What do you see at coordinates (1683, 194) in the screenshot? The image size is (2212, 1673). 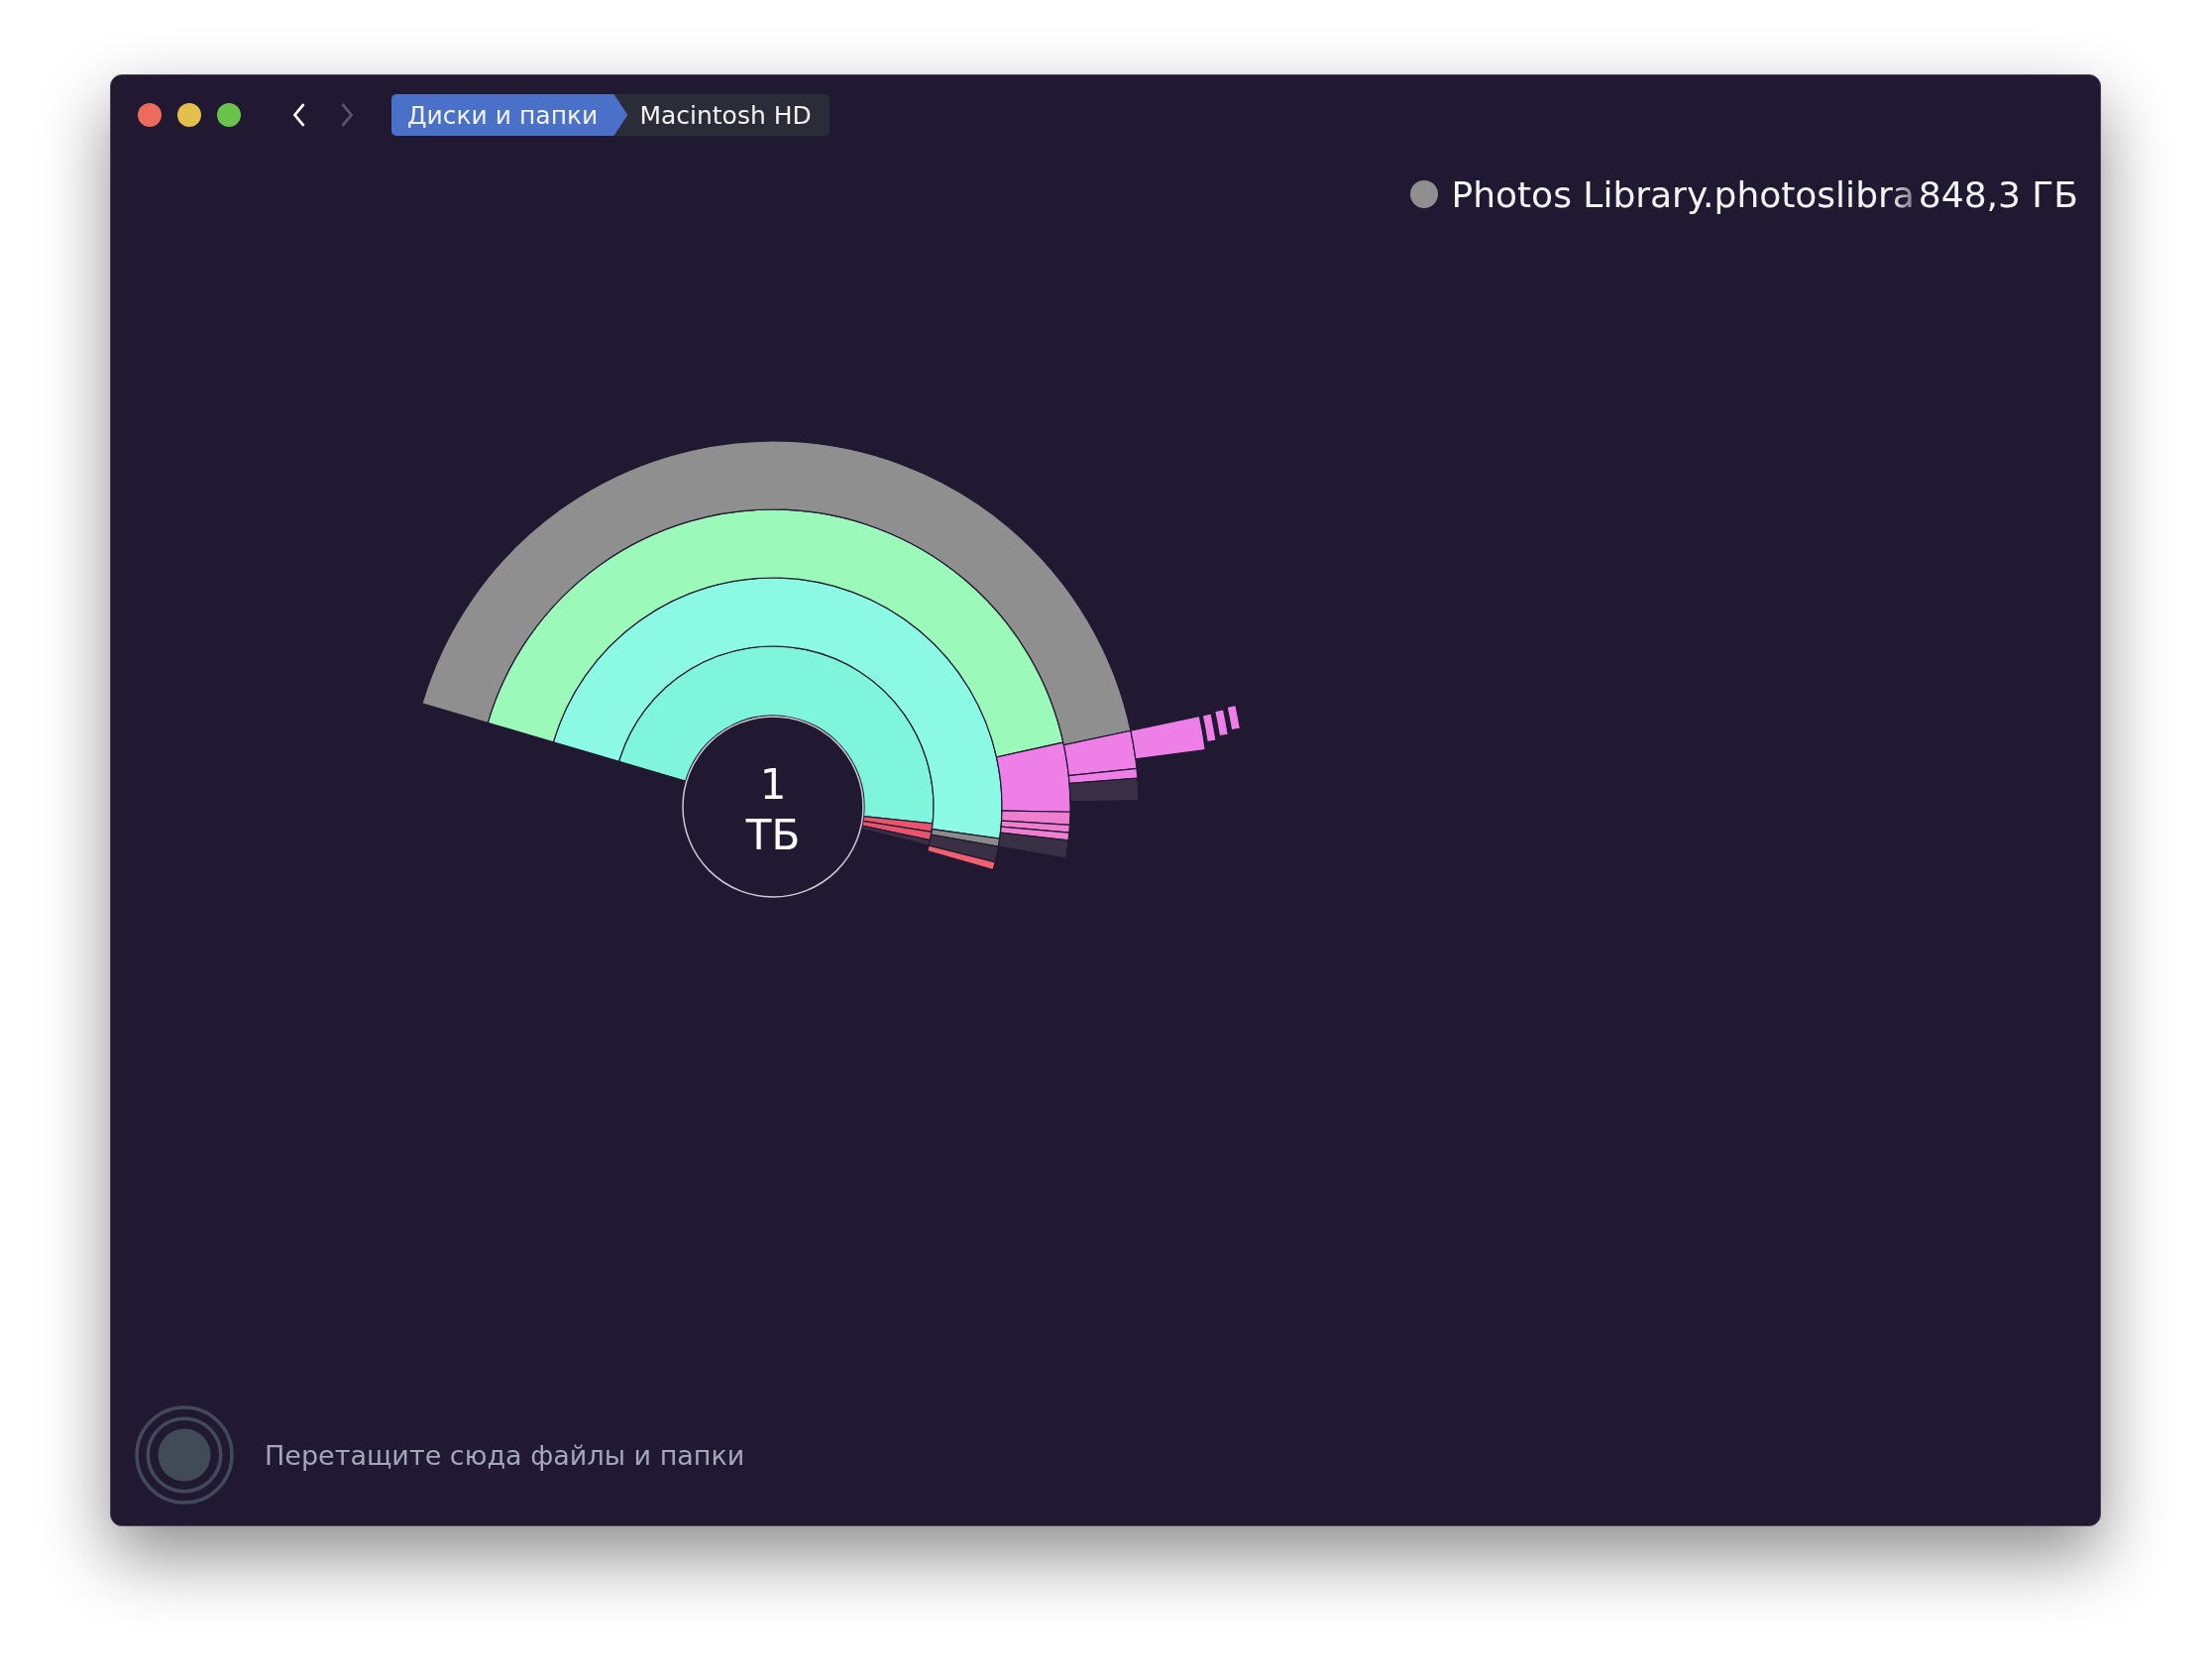 I see `item-name: Photos Library.photoslibra` at bounding box center [1683, 194].